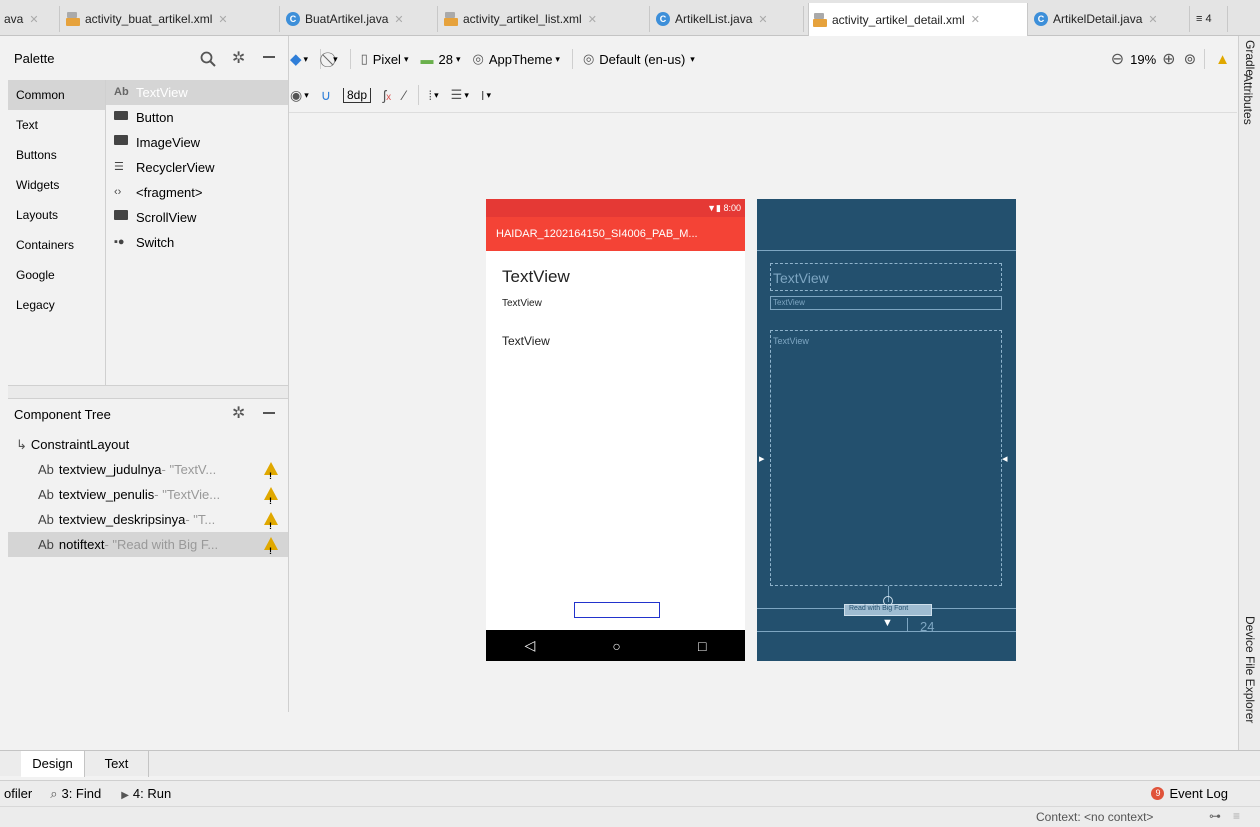 This screenshot has height=827, width=1260. Describe the element at coordinates (486, 95) in the screenshot. I see `guidelines-button: I ▾` at that location.